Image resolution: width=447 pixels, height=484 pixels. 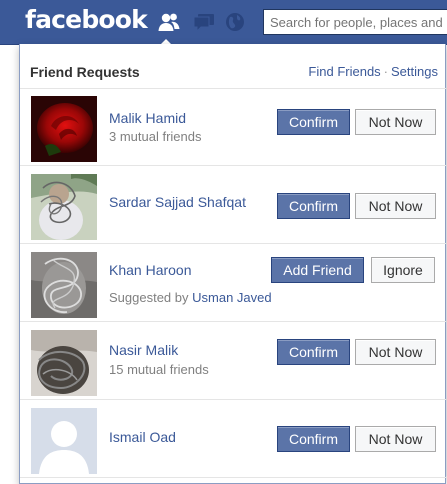 What do you see at coordinates (143, 350) in the screenshot?
I see `requester-name: Nasir Malik` at bounding box center [143, 350].